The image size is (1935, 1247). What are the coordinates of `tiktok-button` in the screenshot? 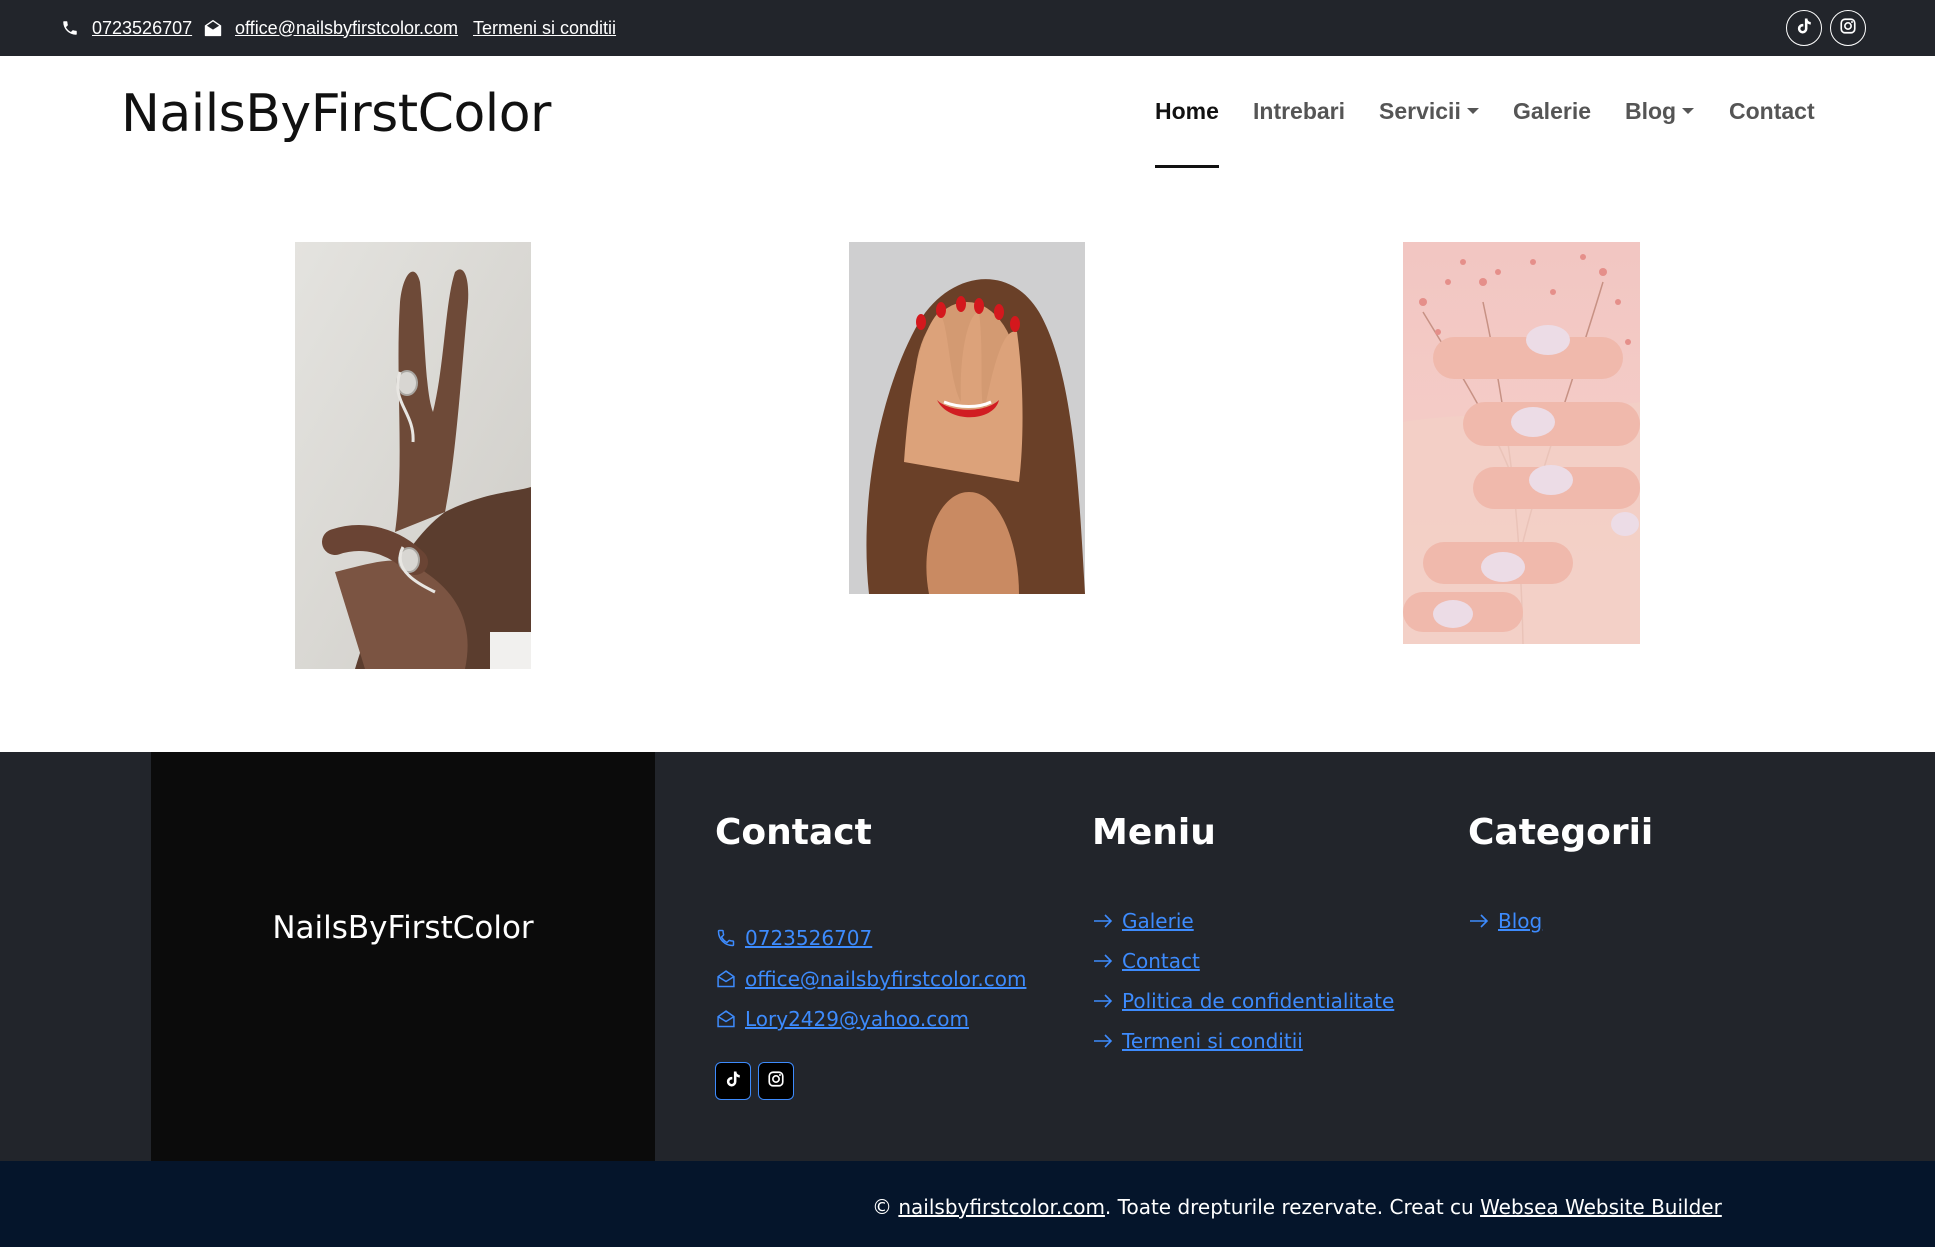 It's located at (1804, 28).